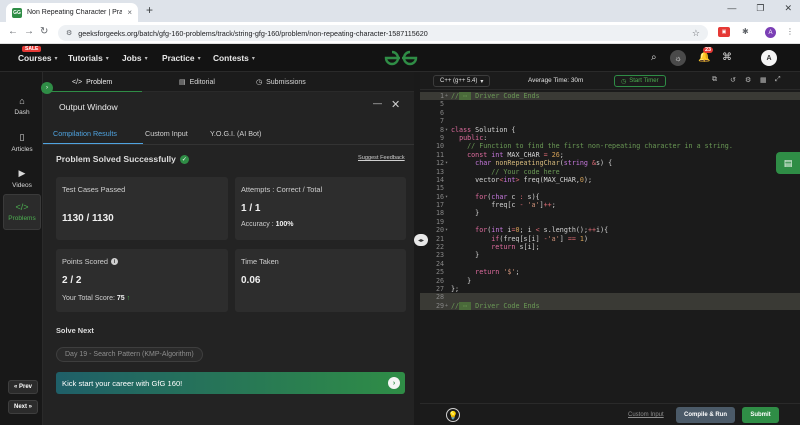 Image resolution: width=800 pixels, height=425 pixels. What do you see at coordinates (610, 281) in the screenshot?
I see `code-line: 26 }` at bounding box center [610, 281].